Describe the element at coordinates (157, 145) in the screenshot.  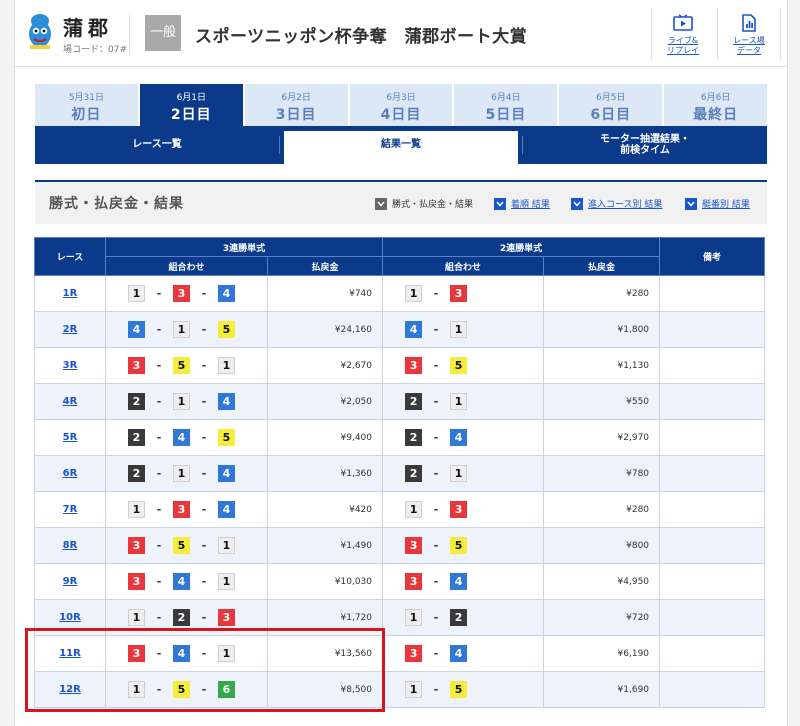
I see `tab-race-list: レース一覧` at that location.